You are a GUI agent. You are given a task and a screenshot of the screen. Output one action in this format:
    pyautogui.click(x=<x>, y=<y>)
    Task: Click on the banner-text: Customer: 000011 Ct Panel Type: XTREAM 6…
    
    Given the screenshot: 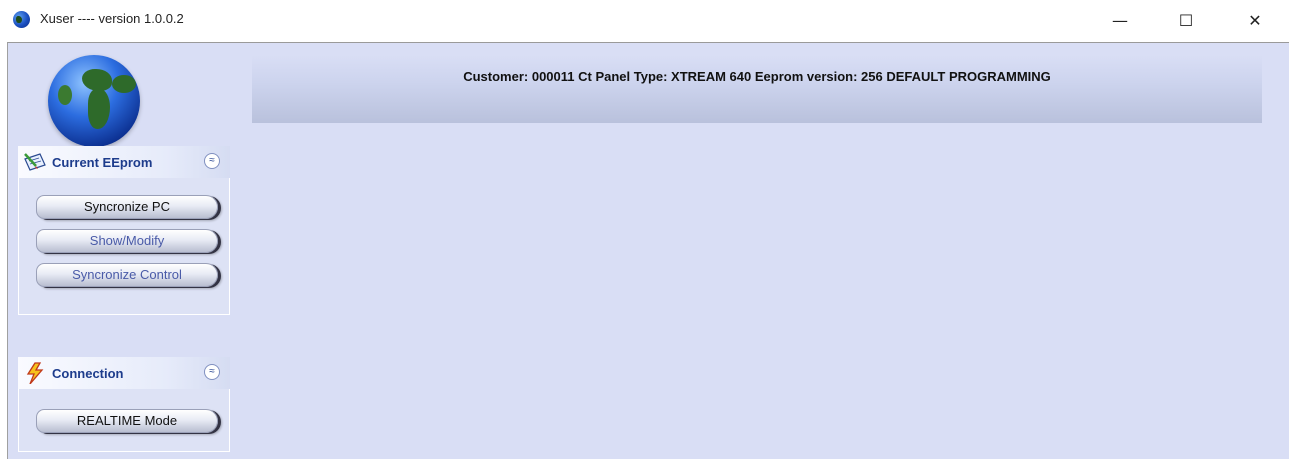 What is the action you would take?
    pyautogui.click(x=757, y=76)
    